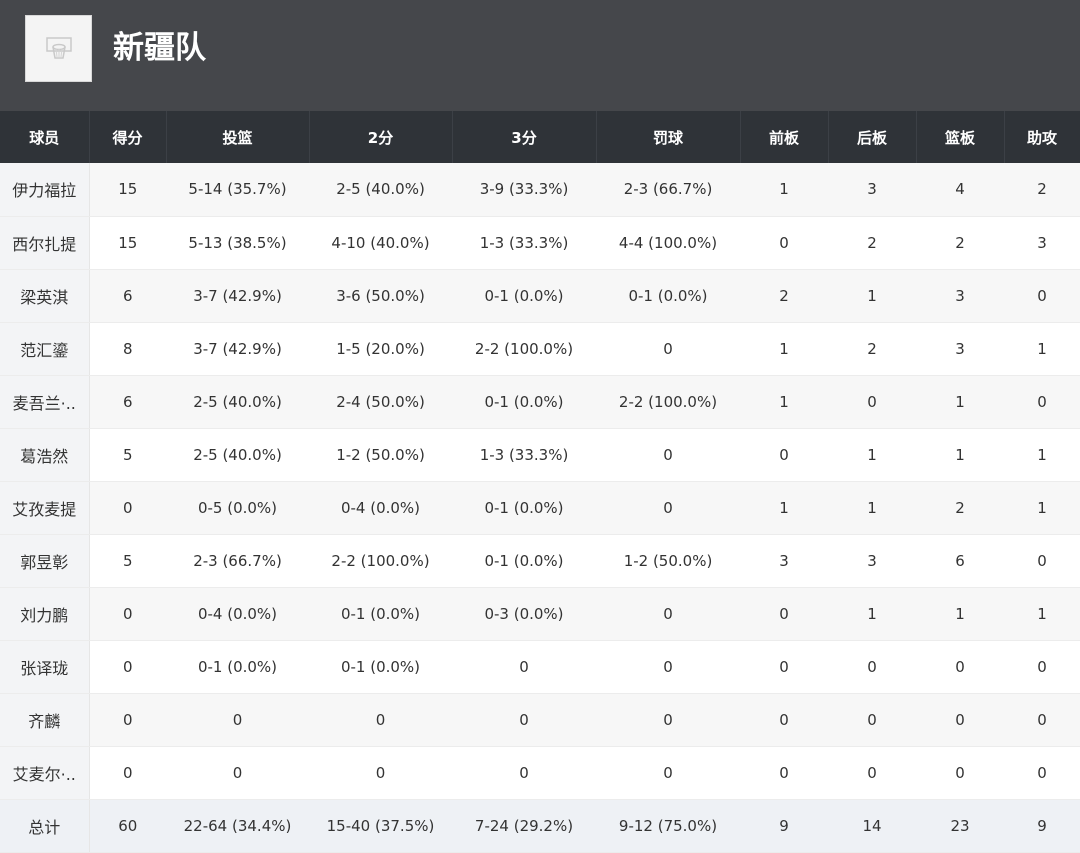 The width and height of the screenshot is (1080, 853). Describe the element at coordinates (668, 190) in the screenshot. I see `stat-ft: 2-3 (66.7%)` at that location.